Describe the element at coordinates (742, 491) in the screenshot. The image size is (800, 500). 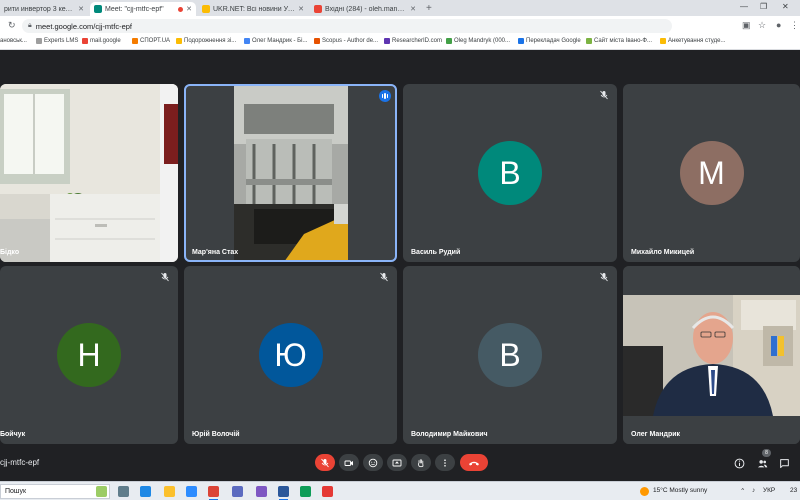
I see `tray-chevron-icon: ⌃` at that location.